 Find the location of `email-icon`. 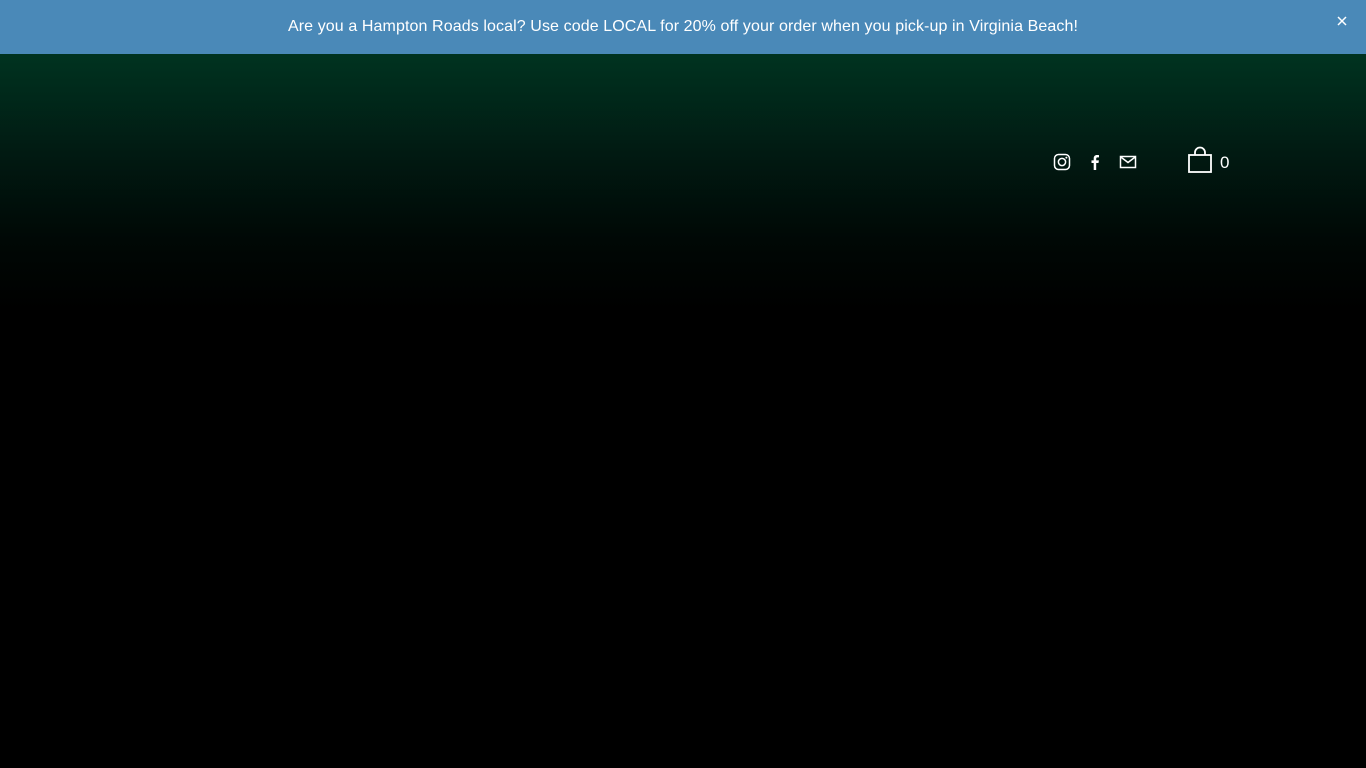

email-icon is located at coordinates (1128, 162).